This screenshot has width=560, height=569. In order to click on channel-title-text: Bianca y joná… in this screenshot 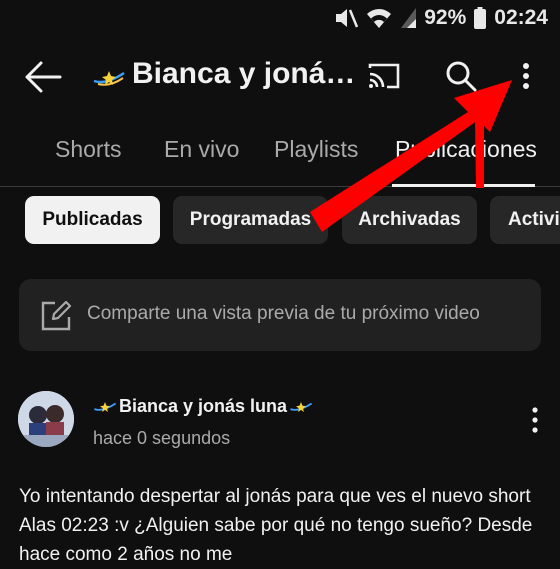, I will do `click(244, 73)`.